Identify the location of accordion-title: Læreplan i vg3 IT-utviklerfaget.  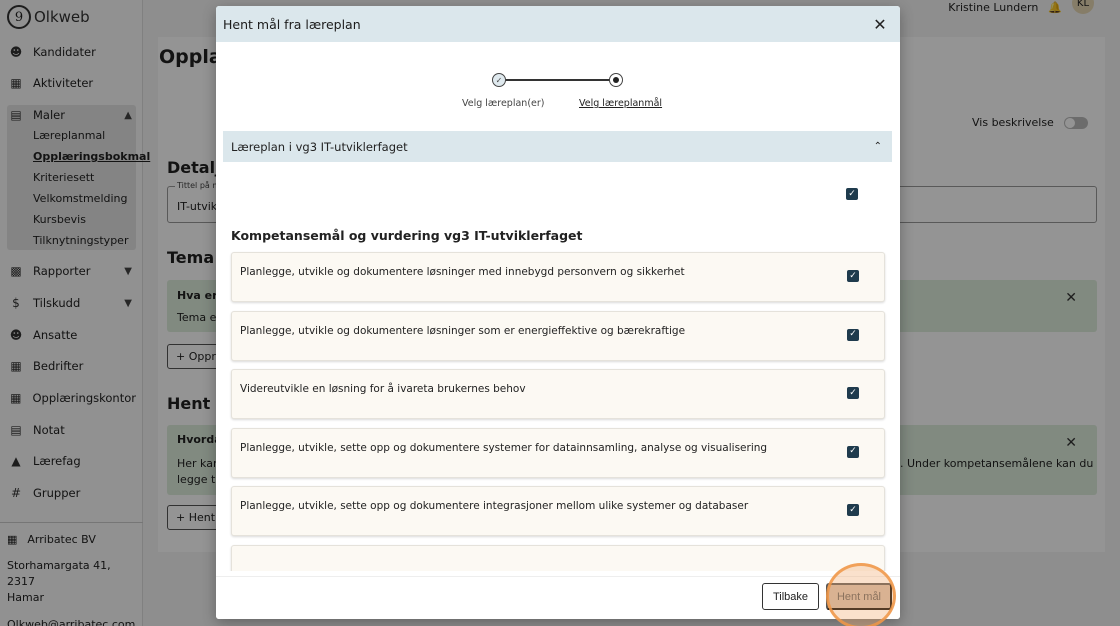
(319, 146).